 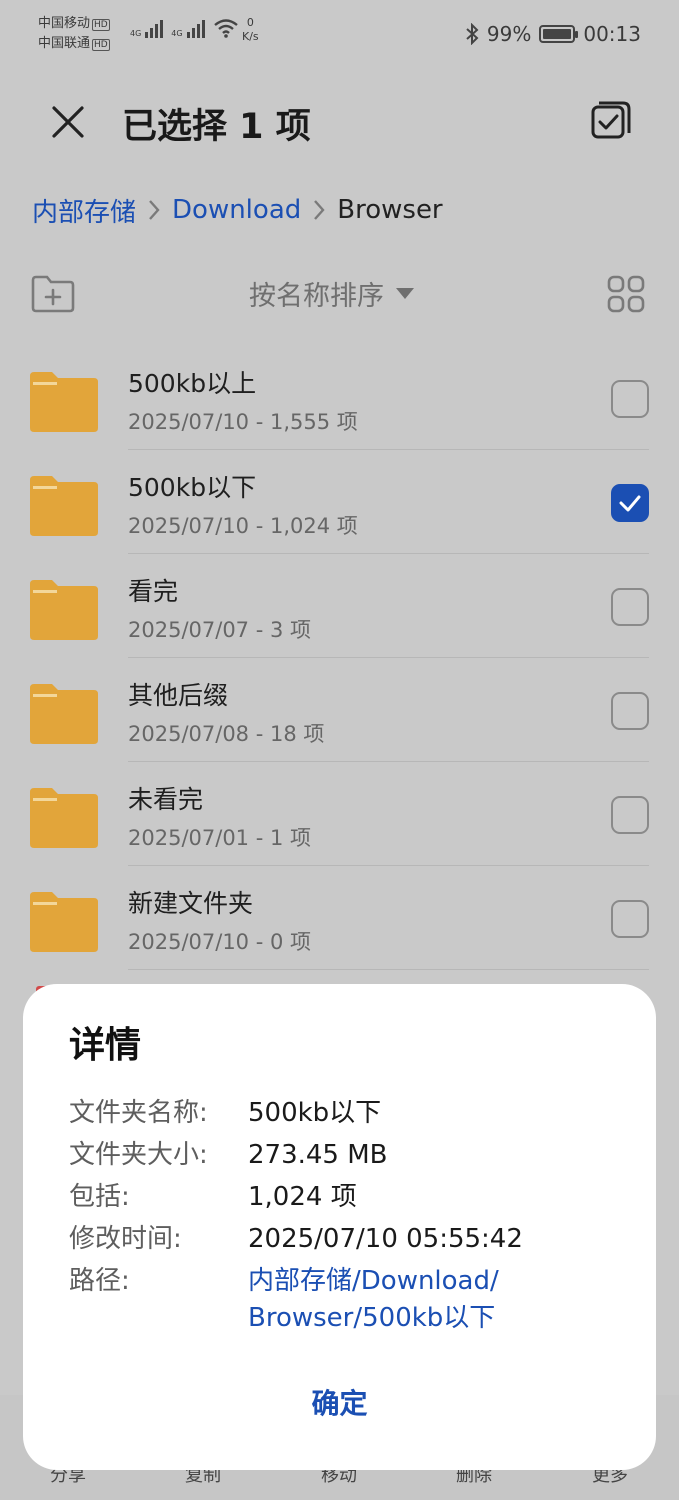 I want to click on detail-value: 2025/07/10 05:55:42, so click(x=385, y=1239).